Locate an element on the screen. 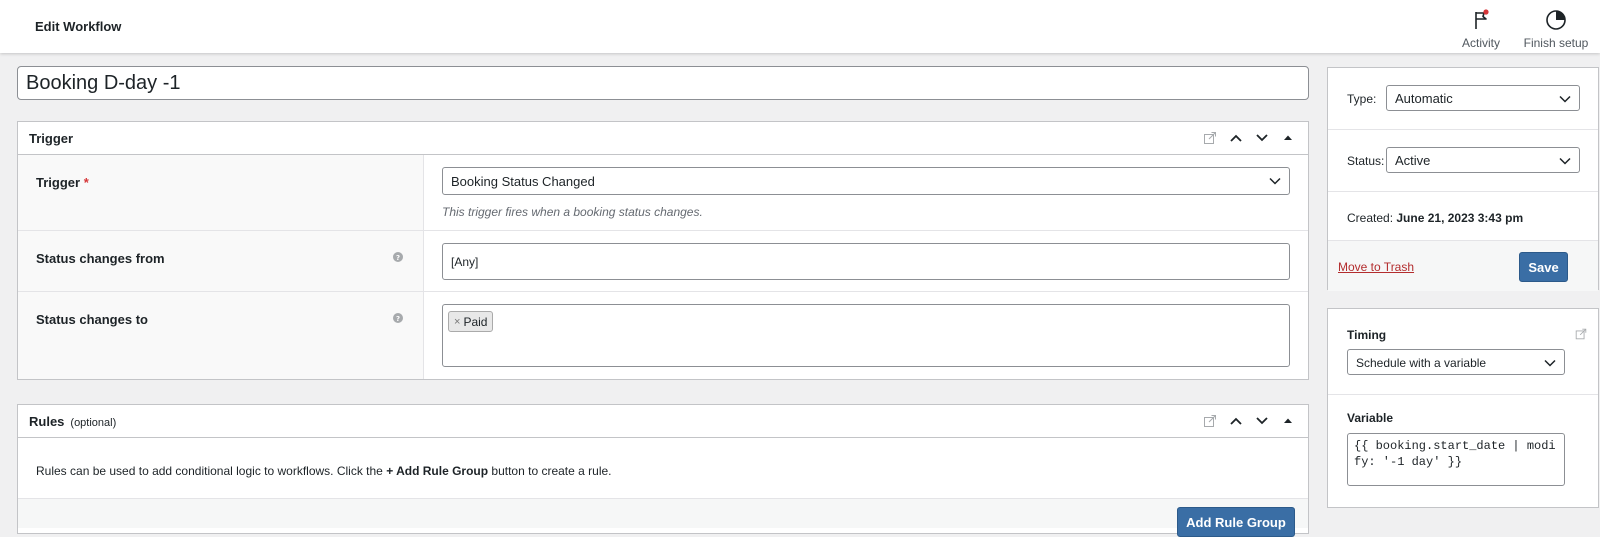 The height and width of the screenshot is (537, 1600). timing-divider is located at coordinates (1463, 394).